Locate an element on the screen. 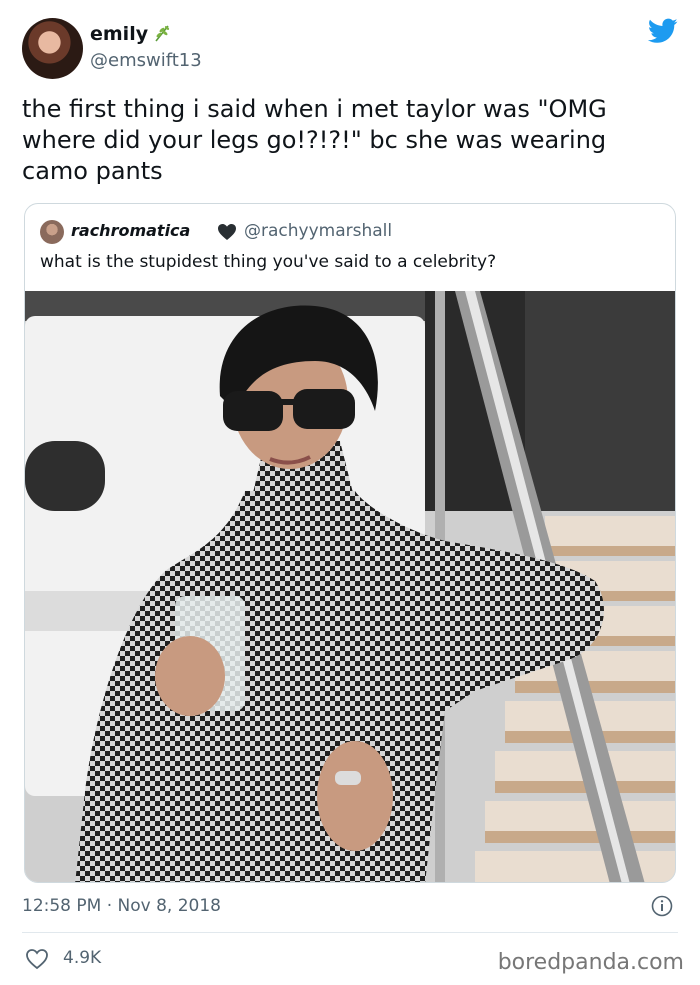 The height and width of the screenshot is (985, 700). watermark: boredpanda.com is located at coordinates (590, 962).